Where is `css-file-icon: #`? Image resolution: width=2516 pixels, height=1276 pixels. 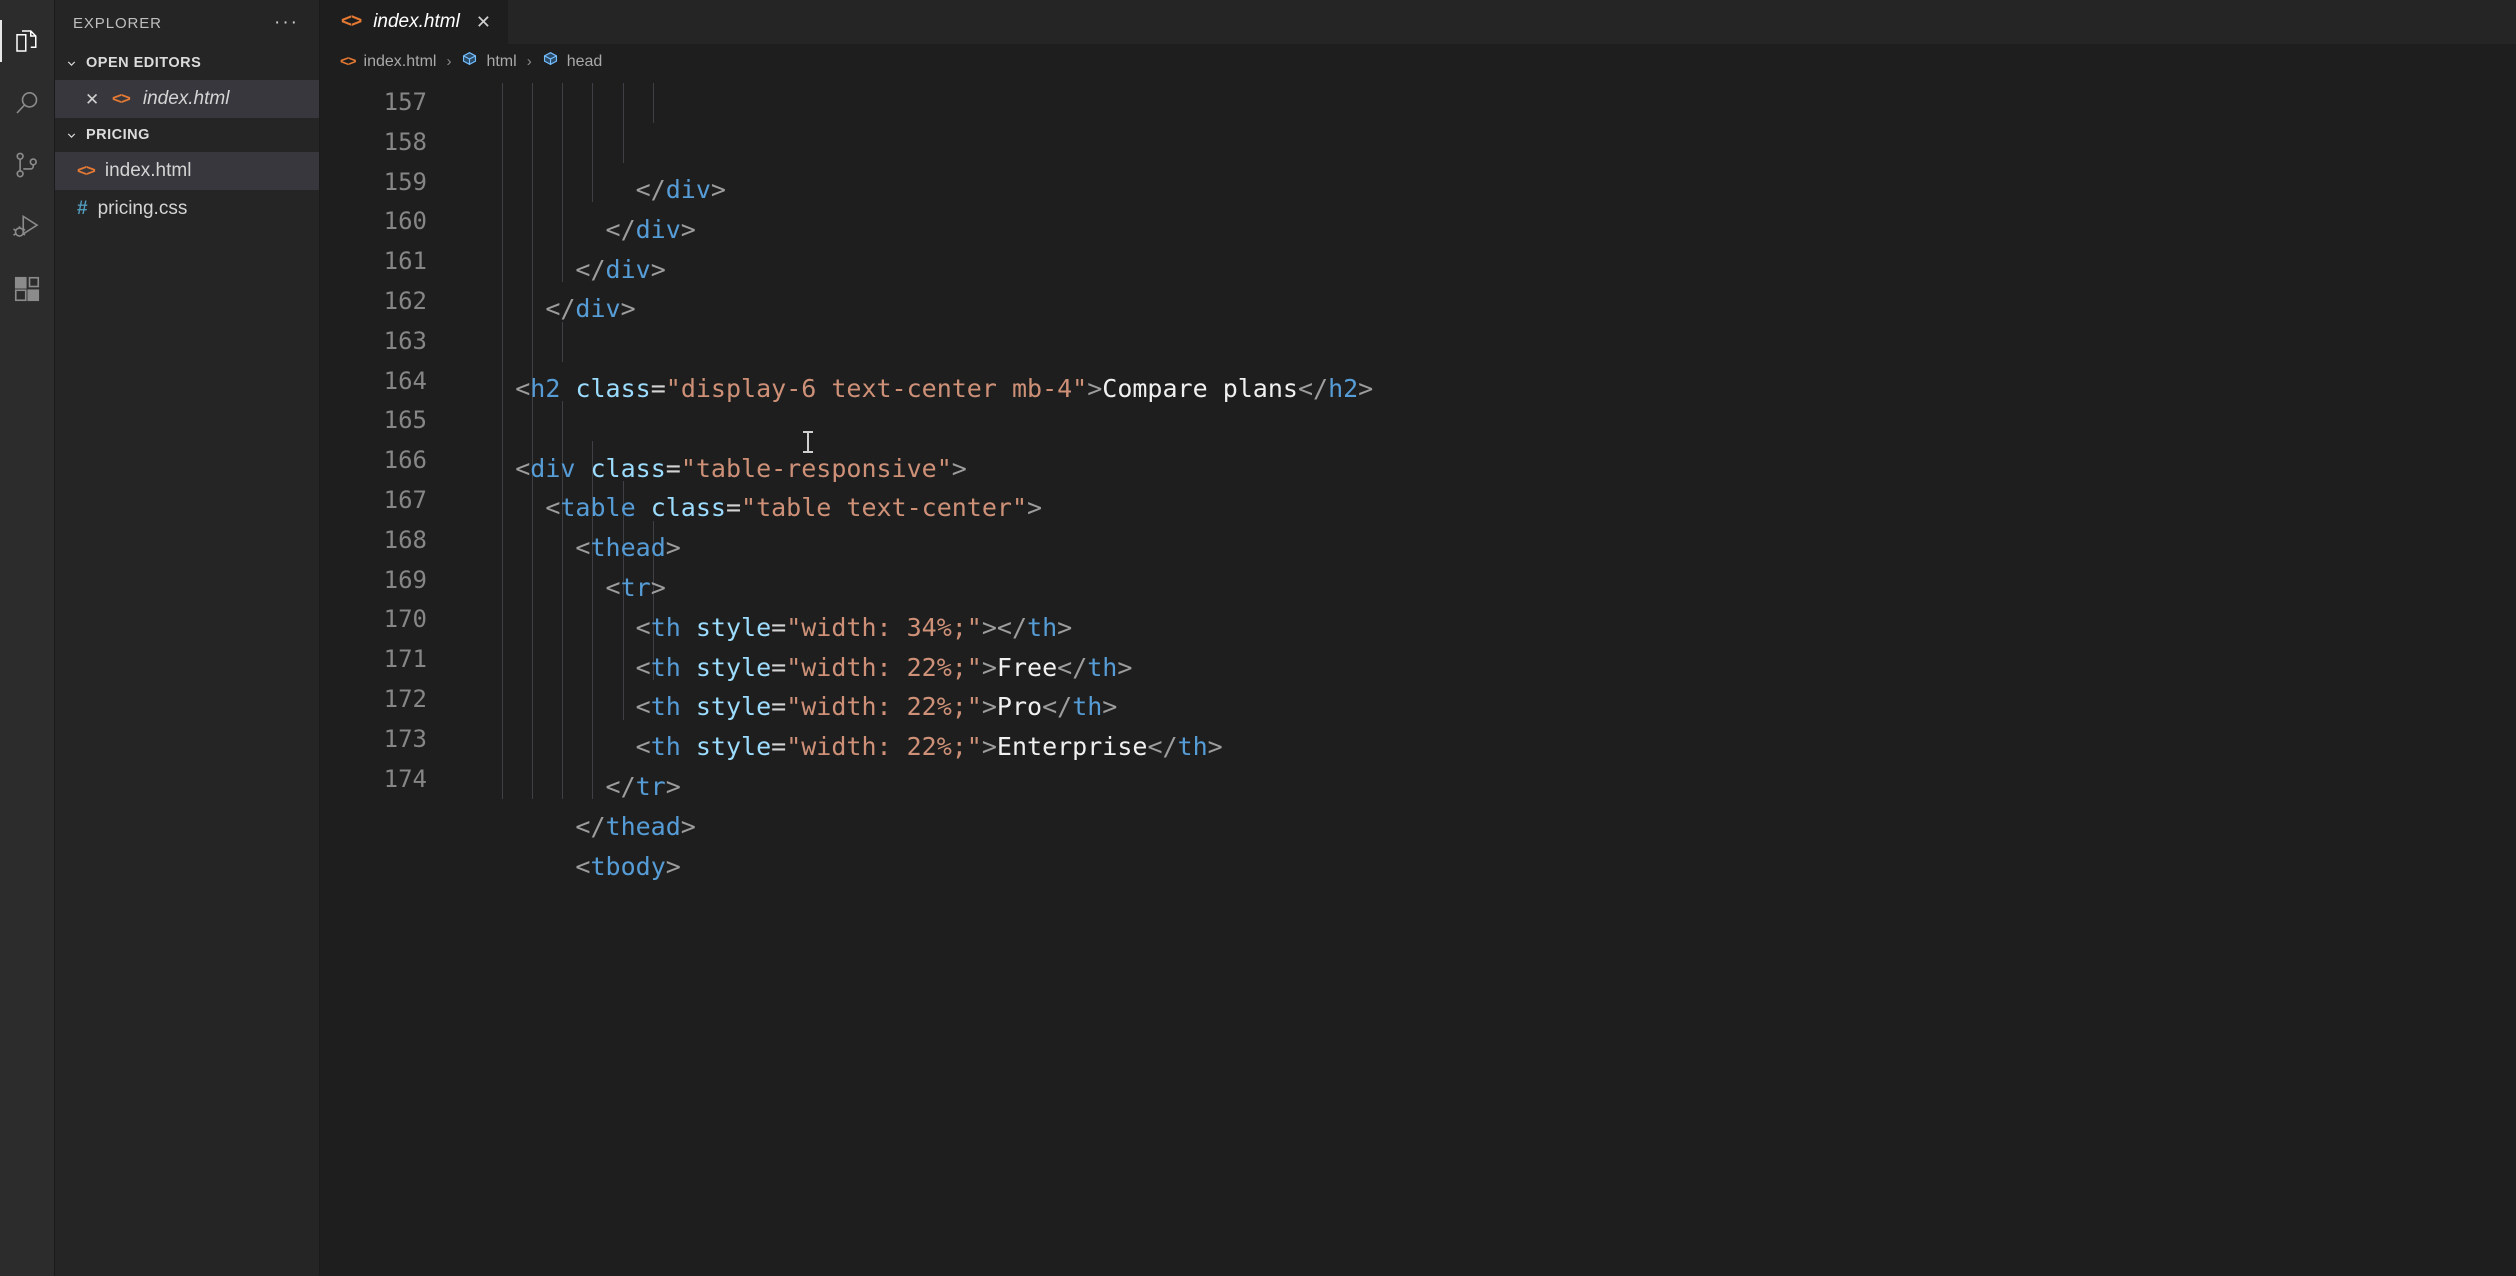
css-file-icon: # is located at coordinates (82, 208).